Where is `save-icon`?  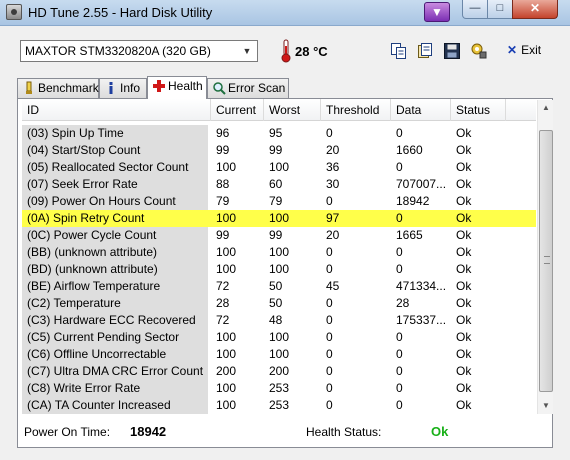
save-icon is located at coordinates (452, 51).